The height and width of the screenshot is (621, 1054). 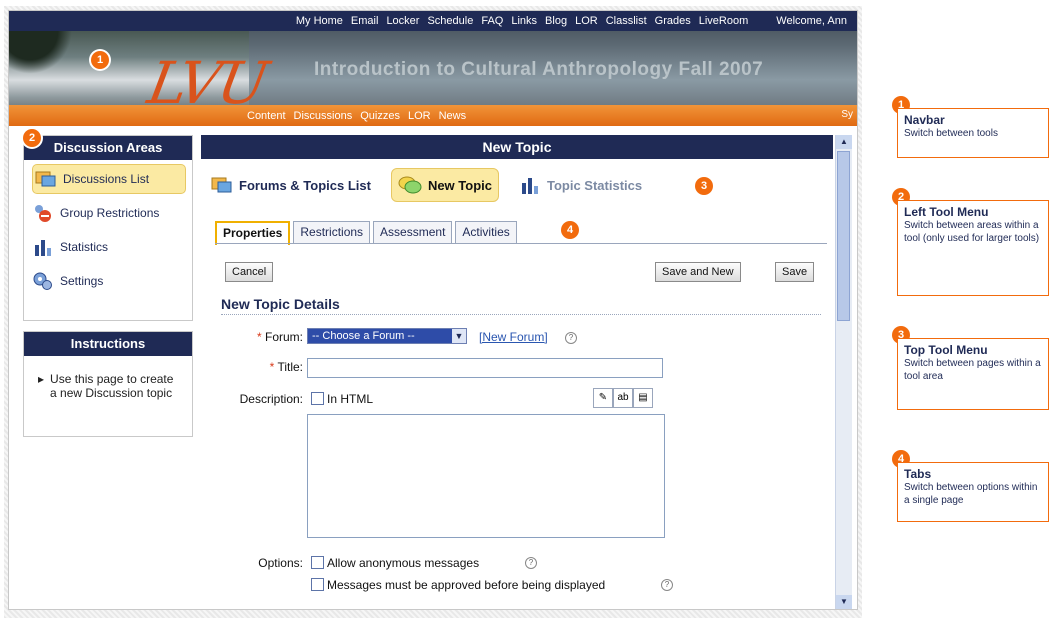 What do you see at coordinates (524, 21) in the screenshot?
I see `nav-links: Links` at bounding box center [524, 21].